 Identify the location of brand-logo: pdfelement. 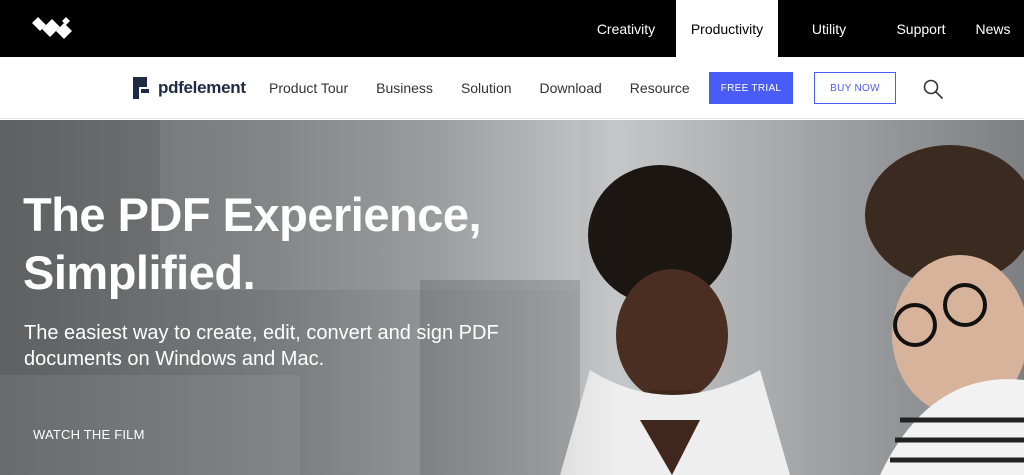
(189, 88).